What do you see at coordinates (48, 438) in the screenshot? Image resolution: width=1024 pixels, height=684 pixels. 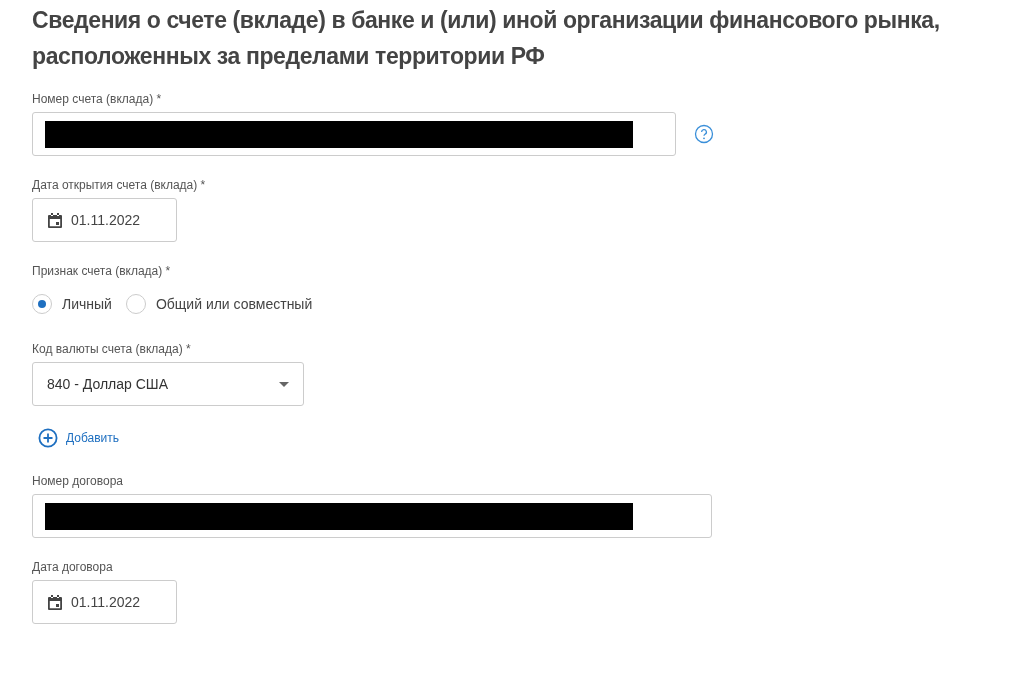 I see `plus-circle-icon` at bounding box center [48, 438].